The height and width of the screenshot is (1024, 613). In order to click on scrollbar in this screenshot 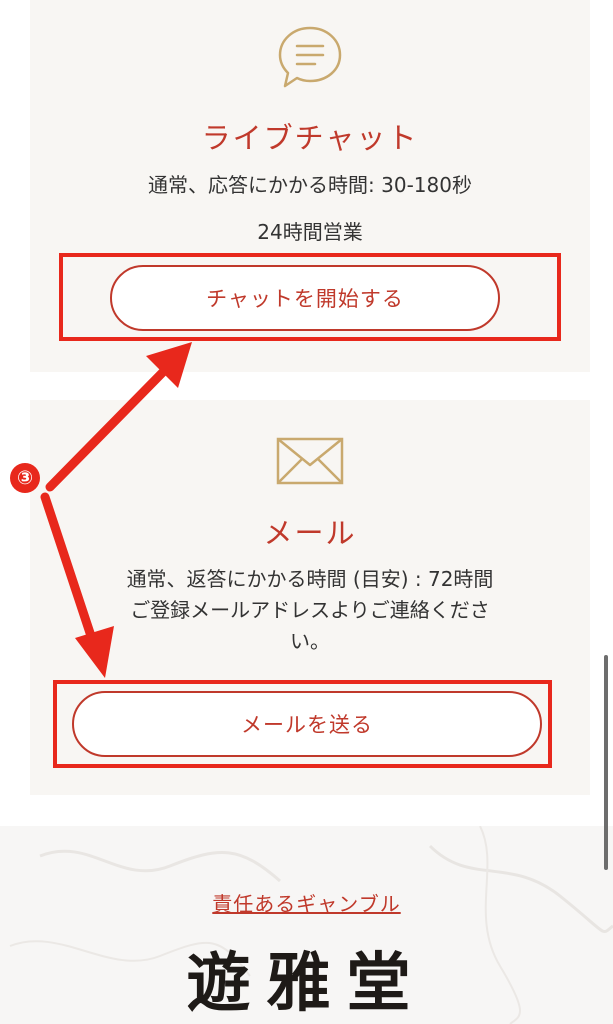, I will do `click(606, 762)`.